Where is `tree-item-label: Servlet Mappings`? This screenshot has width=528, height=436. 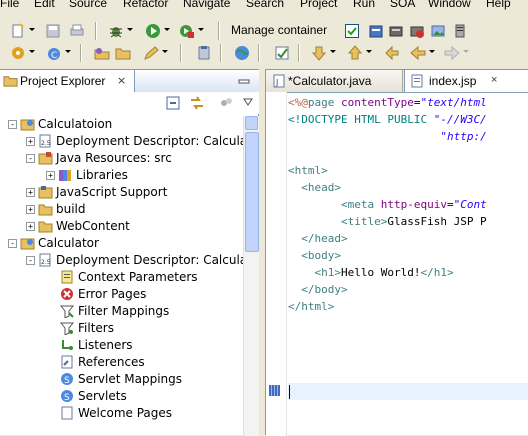 tree-item-label: Servlet Mappings is located at coordinates (130, 379).